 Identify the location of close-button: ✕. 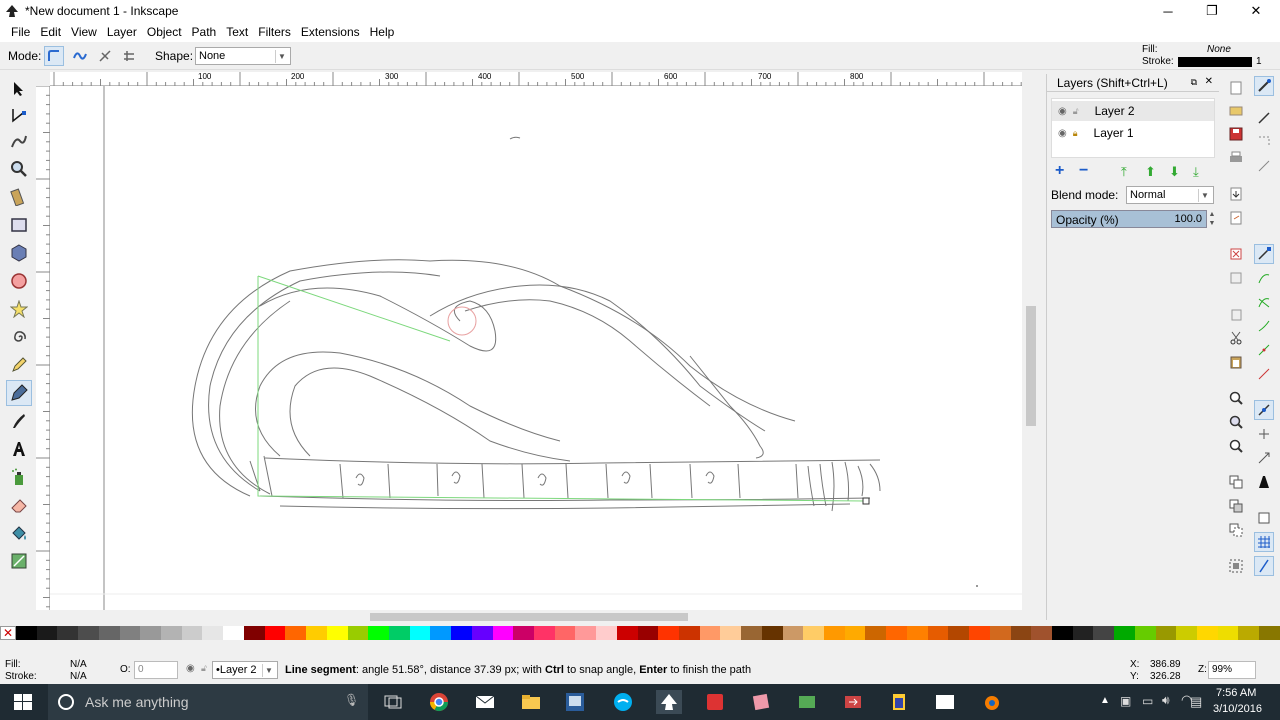
(1256, 11).